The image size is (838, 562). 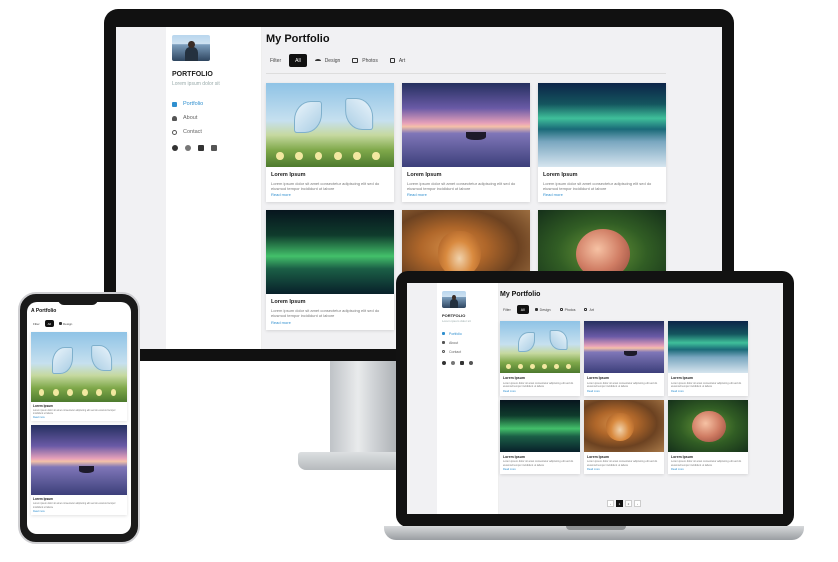 I want to click on page-title: A Portfolio, so click(x=44, y=311).